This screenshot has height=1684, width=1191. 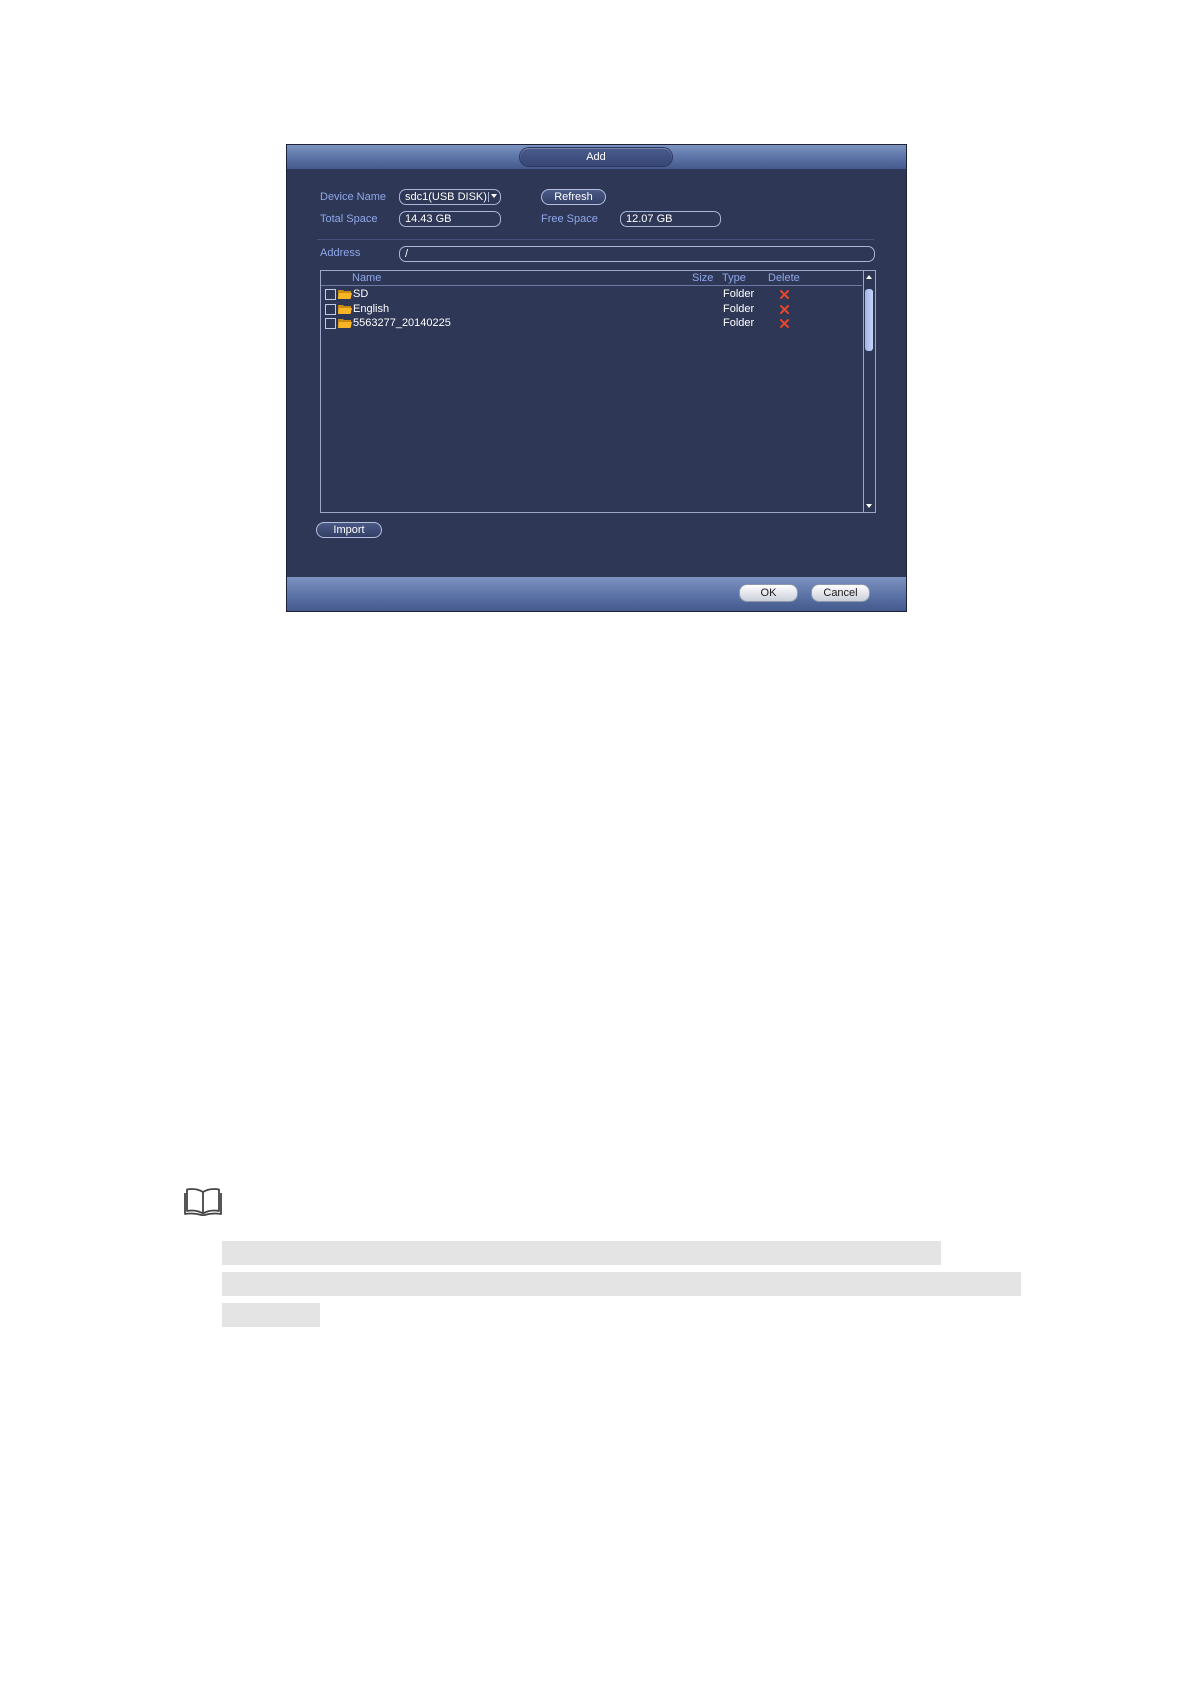 What do you see at coordinates (450, 219) in the screenshot?
I see `total-space-field: 14.43 GB` at bounding box center [450, 219].